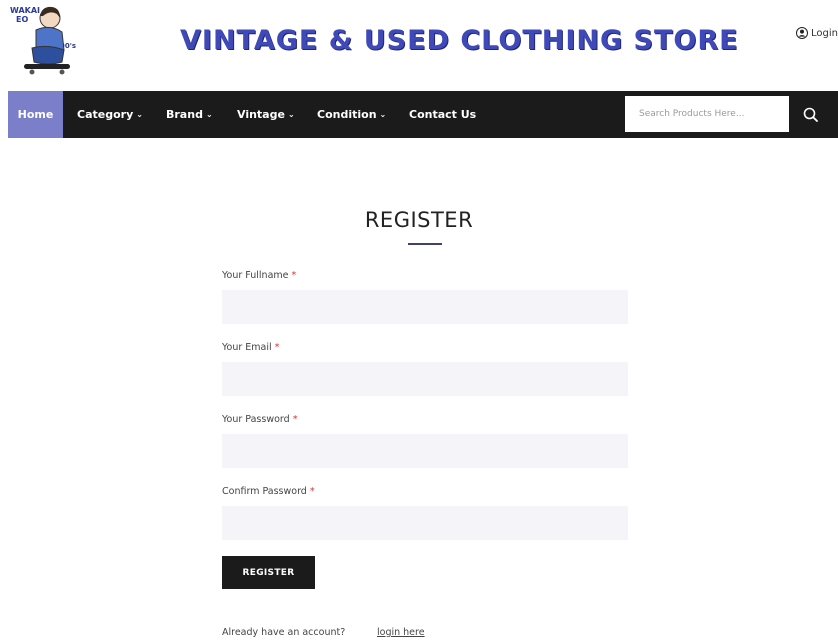 This screenshot has height=643, width=838. Describe the element at coordinates (425, 307) in the screenshot. I see `fullname-input` at that location.